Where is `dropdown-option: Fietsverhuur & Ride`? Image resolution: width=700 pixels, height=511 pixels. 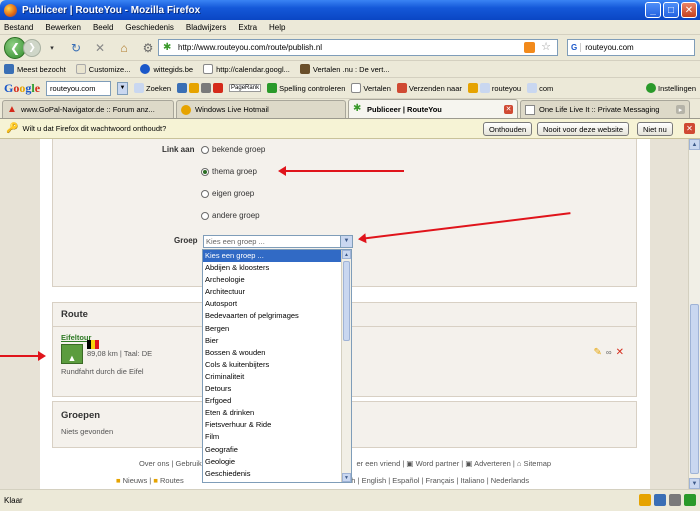 dropdown-option: Fietsverhuur & Ride is located at coordinates (272, 425).